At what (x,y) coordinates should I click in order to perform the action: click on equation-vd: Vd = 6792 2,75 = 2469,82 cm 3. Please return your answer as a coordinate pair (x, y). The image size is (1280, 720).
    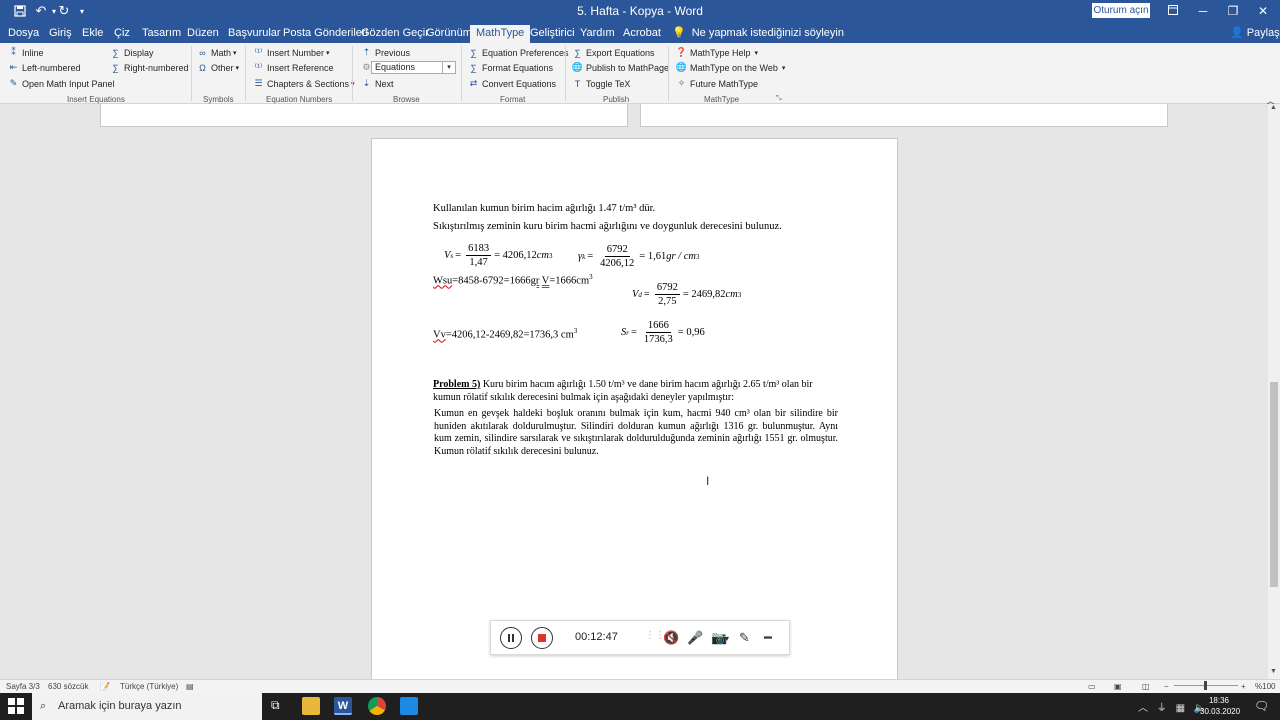
    Looking at the image, I should click on (686, 294).